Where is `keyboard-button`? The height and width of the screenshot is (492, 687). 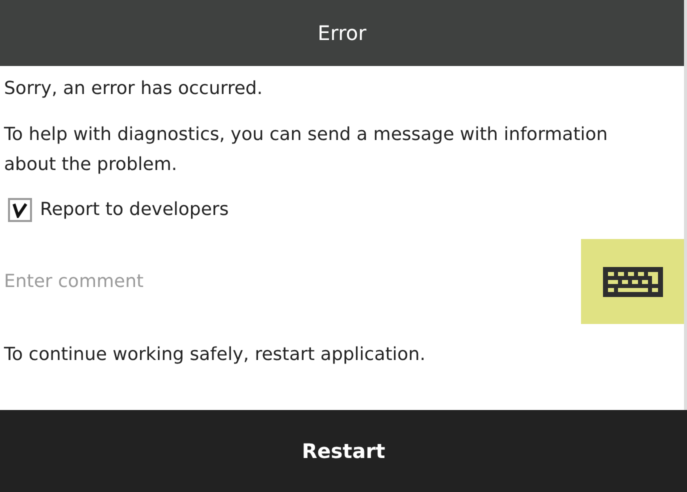
keyboard-button is located at coordinates (632, 281).